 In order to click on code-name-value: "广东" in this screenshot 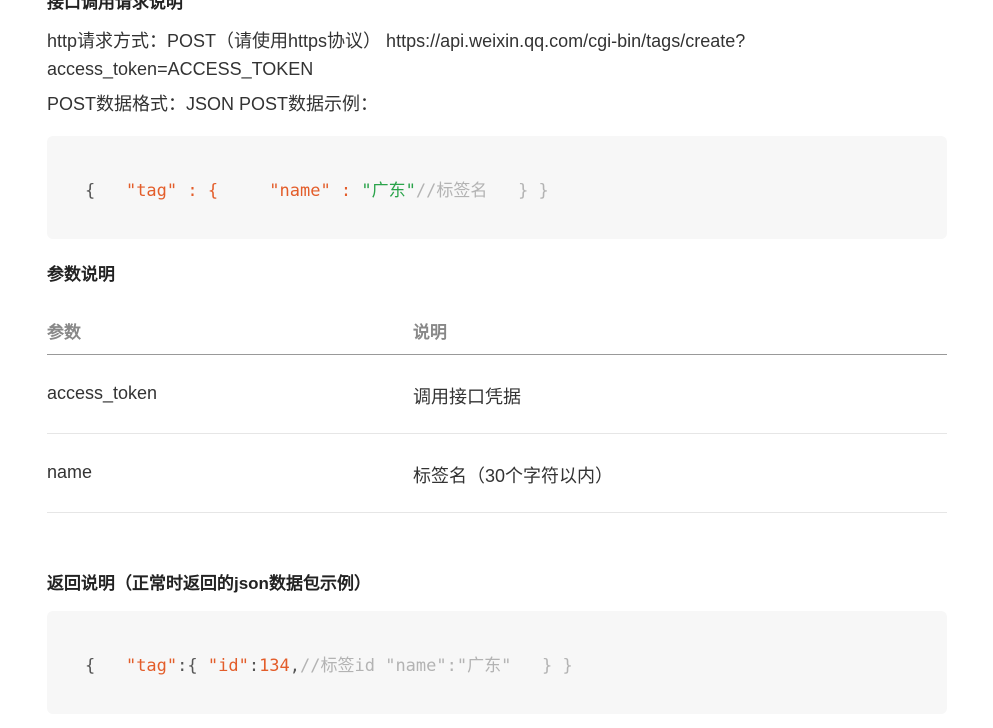, I will do `click(388, 191)`.